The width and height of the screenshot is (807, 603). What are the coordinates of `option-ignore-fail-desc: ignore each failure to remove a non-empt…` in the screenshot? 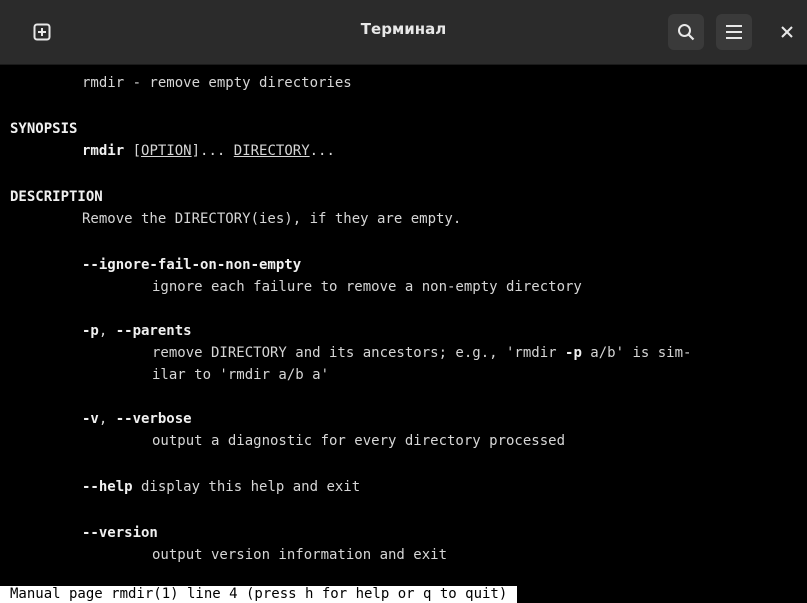 It's located at (367, 287).